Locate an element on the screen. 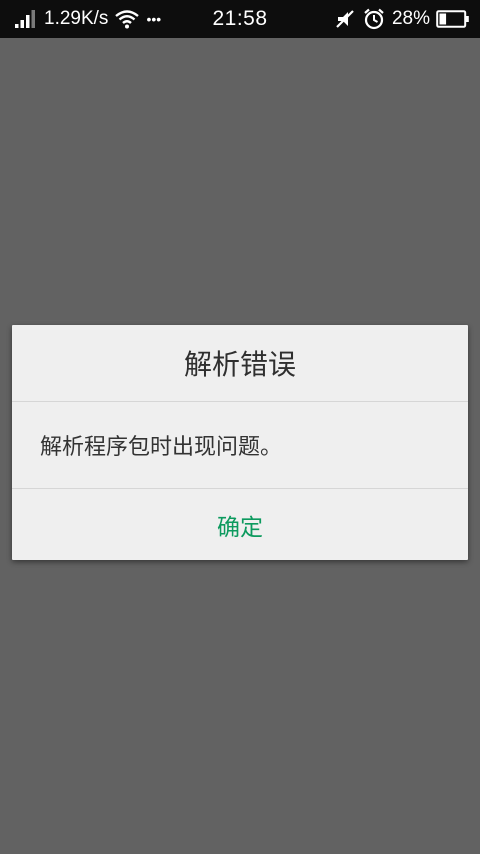 The image size is (480, 854). dialog-title: 解析错误 is located at coordinates (239, 364).